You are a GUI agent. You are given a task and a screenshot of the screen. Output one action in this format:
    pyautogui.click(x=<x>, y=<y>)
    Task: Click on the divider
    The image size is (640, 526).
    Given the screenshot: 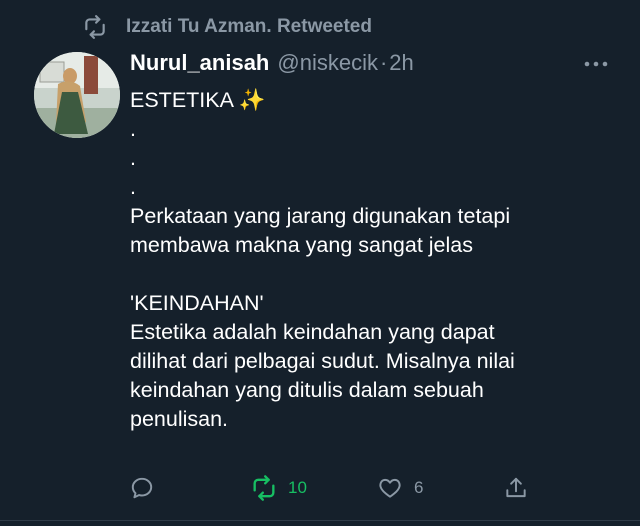 What is the action you would take?
    pyautogui.click(x=320, y=520)
    